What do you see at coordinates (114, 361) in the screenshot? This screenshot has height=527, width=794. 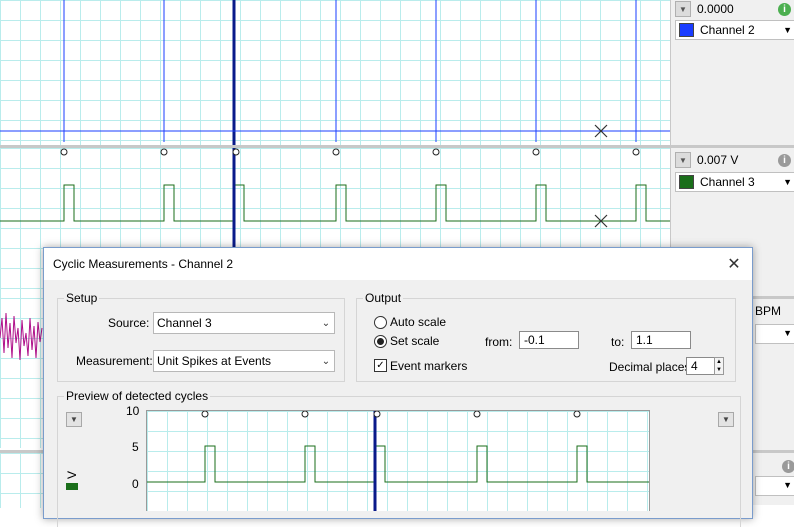 I see `measurement-label: Measurement:` at bounding box center [114, 361].